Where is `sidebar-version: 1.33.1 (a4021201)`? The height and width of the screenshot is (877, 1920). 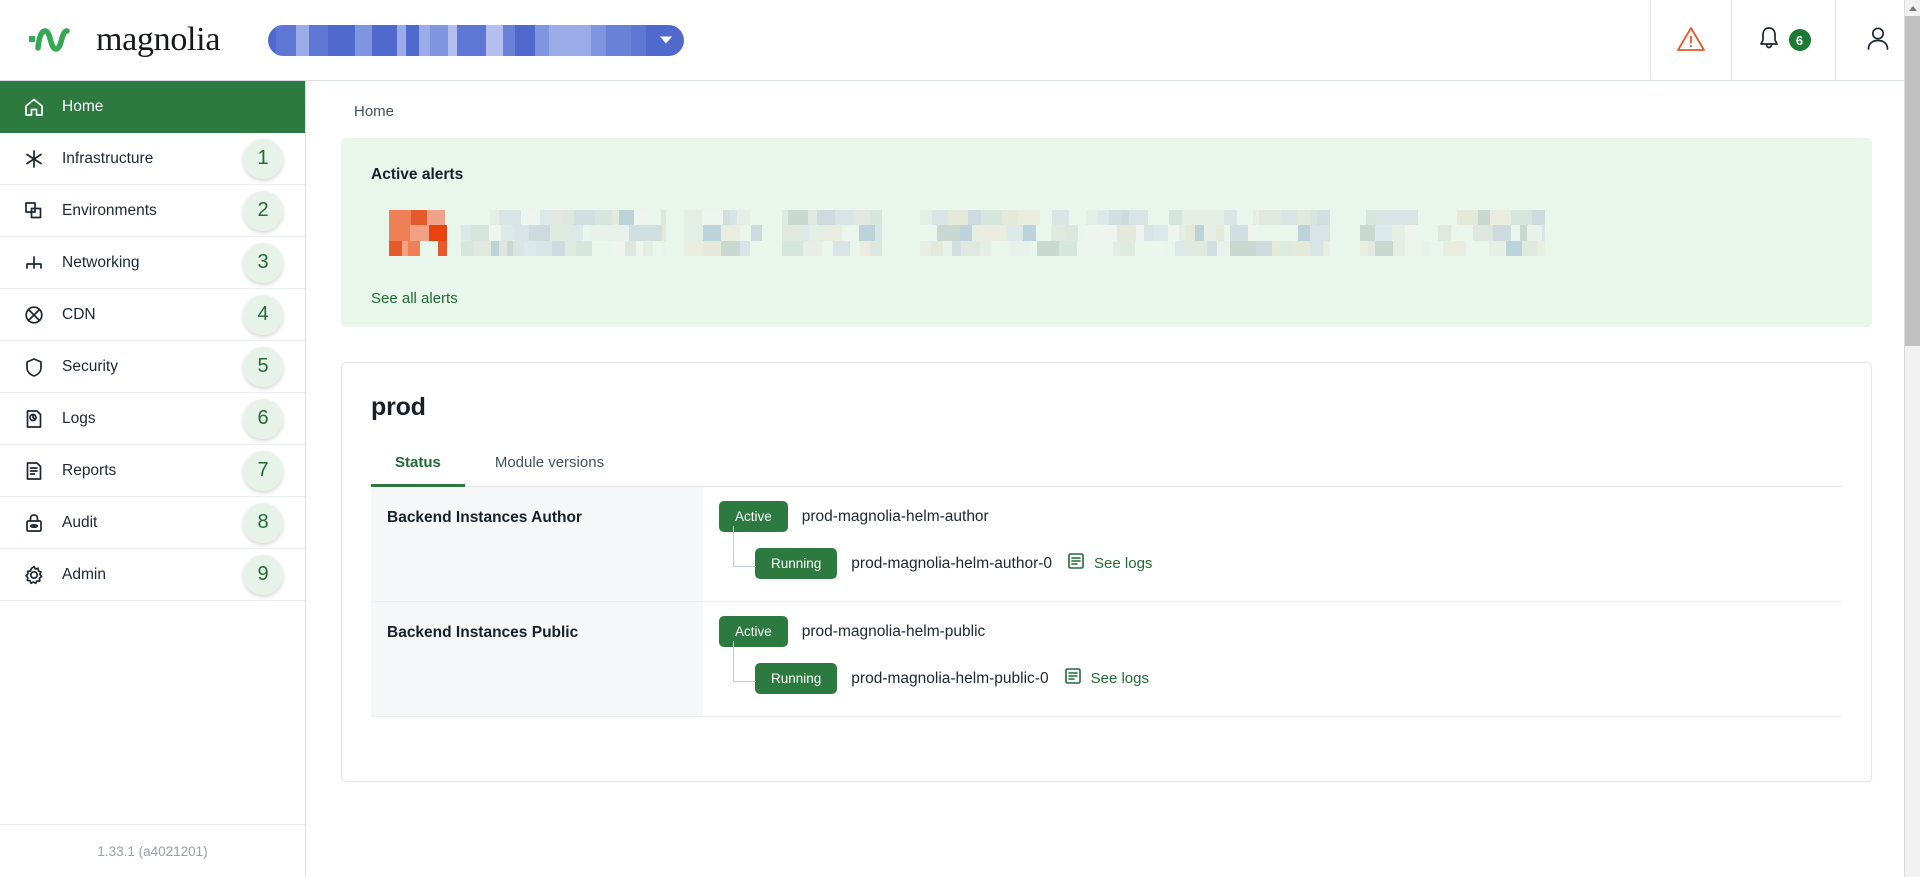 sidebar-version: 1.33.1 (a4021201) is located at coordinates (152, 851).